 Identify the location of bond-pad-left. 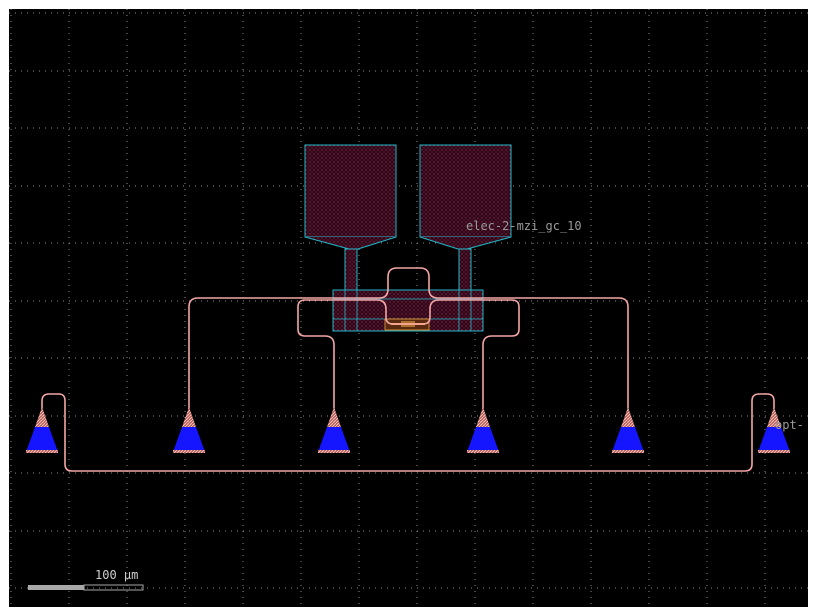
(350, 222).